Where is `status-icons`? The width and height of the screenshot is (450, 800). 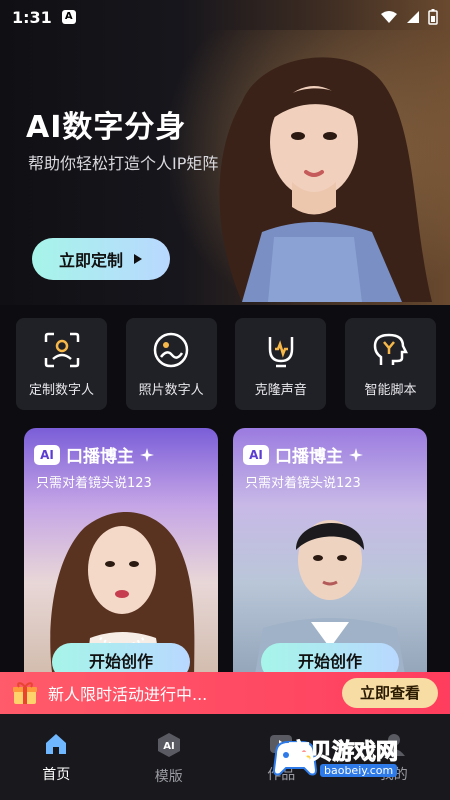
status-icons is located at coordinates (409, 17).